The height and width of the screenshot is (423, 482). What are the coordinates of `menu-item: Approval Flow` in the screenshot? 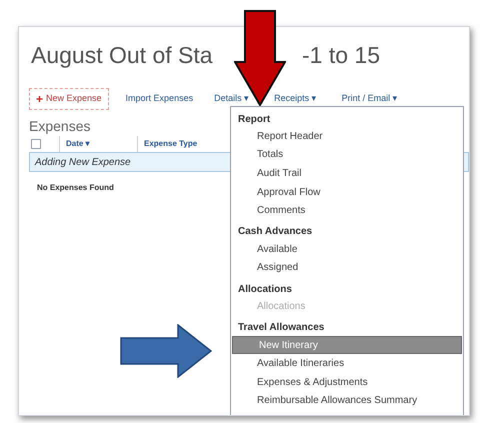 It's located at (347, 192).